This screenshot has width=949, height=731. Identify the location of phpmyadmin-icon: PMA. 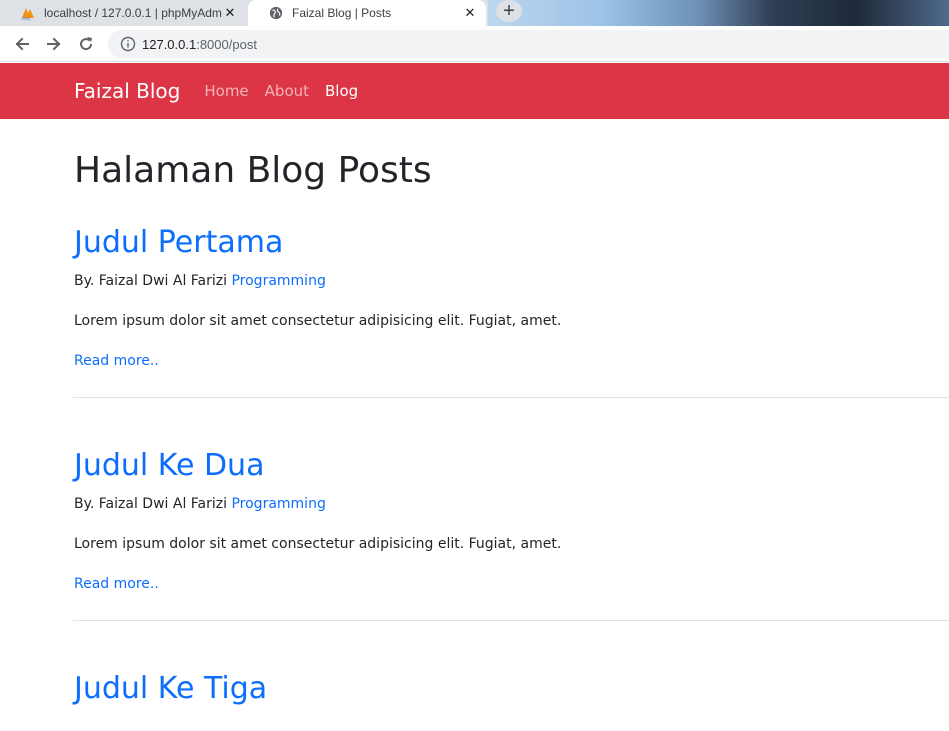
(28, 13).